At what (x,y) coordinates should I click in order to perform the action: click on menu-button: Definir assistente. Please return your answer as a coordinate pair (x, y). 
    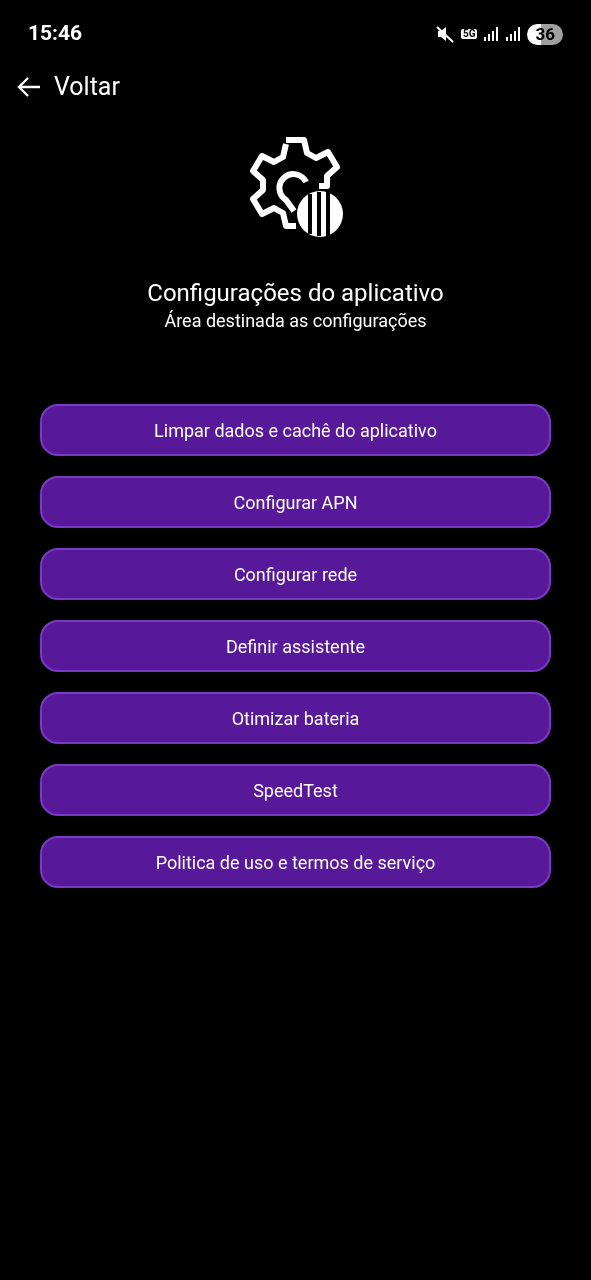
    Looking at the image, I should click on (295, 646).